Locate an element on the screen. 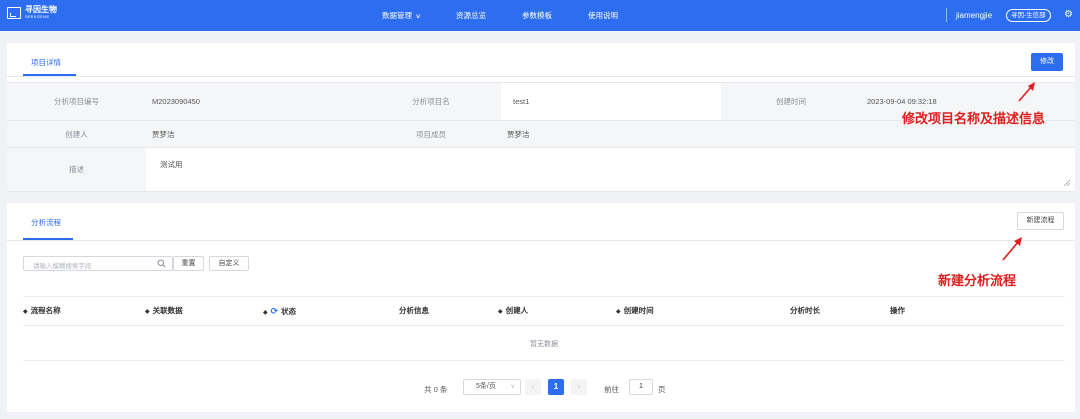 The width and height of the screenshot is (1080, 419). nav-item-data-management: 数据管理 ∨ is located at coordinates (402, 15).